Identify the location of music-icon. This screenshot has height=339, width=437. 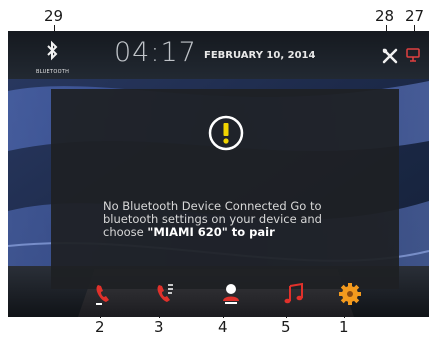
(294, 294).